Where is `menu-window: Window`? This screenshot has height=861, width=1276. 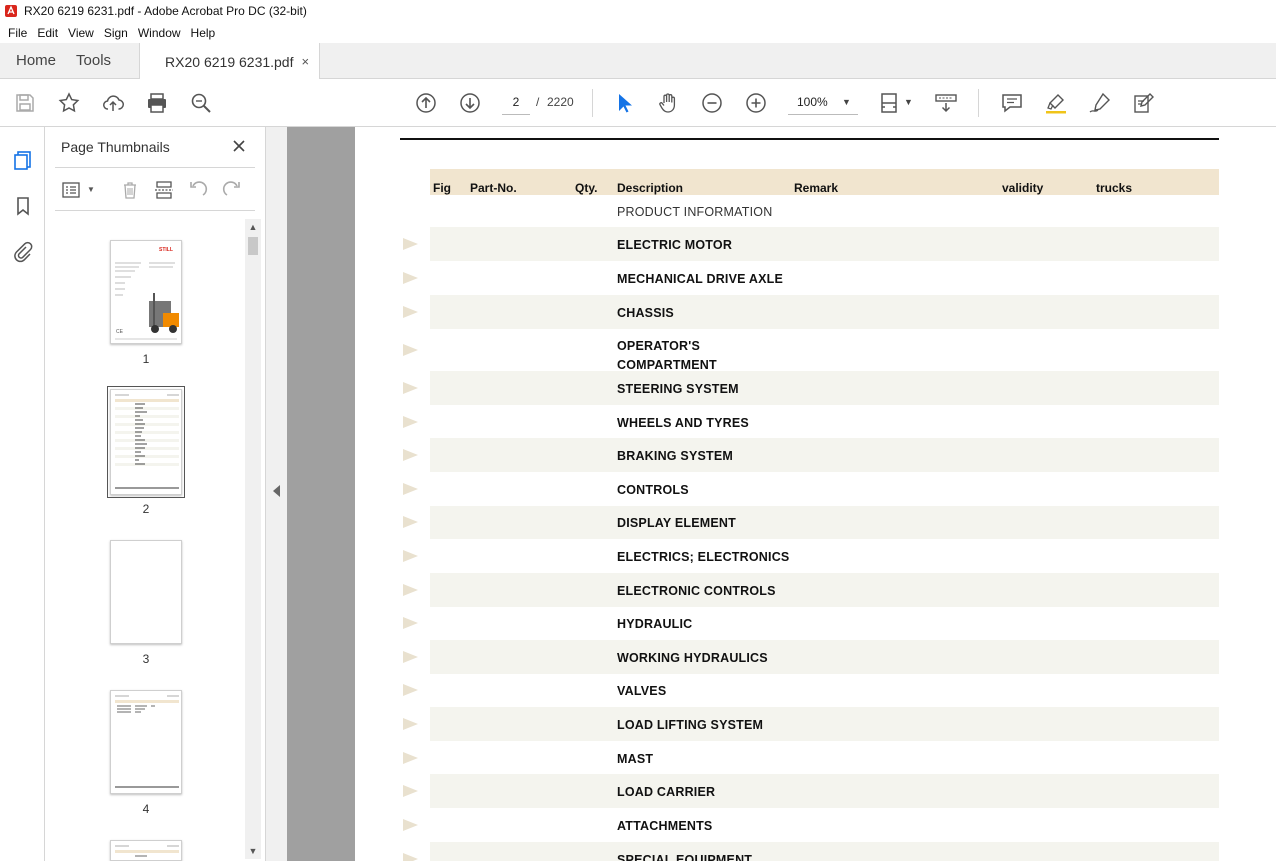
menu-window: Window is located at coordinates (159, 33).